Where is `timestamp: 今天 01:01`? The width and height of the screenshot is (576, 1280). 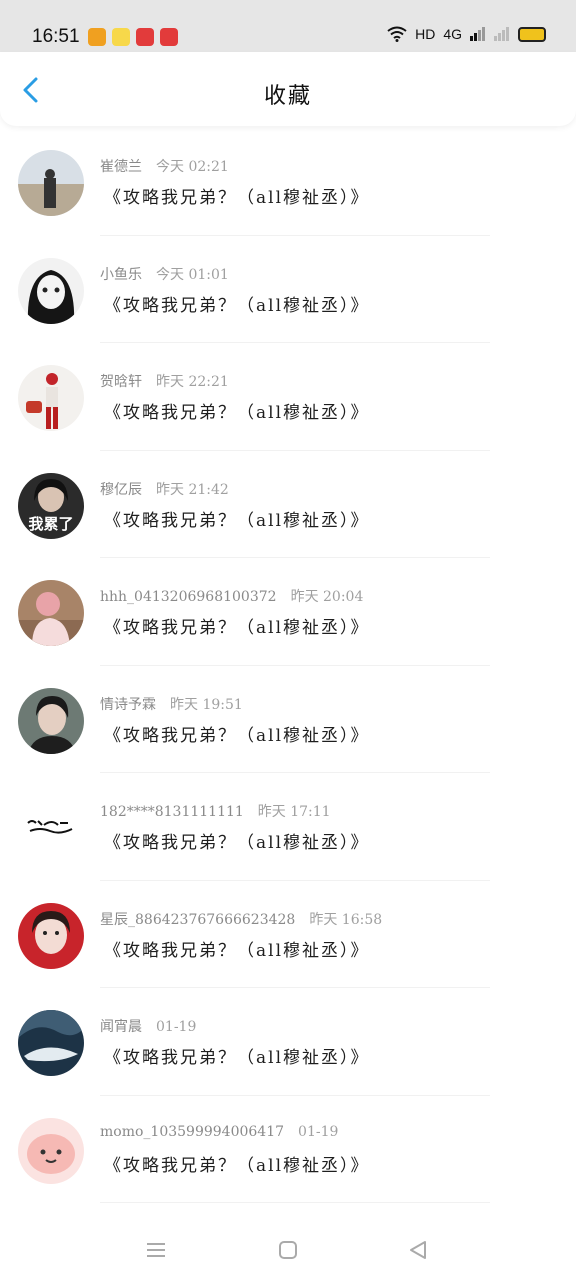 timestamp: 今天 01:01 is located at coordinates (192, 274).